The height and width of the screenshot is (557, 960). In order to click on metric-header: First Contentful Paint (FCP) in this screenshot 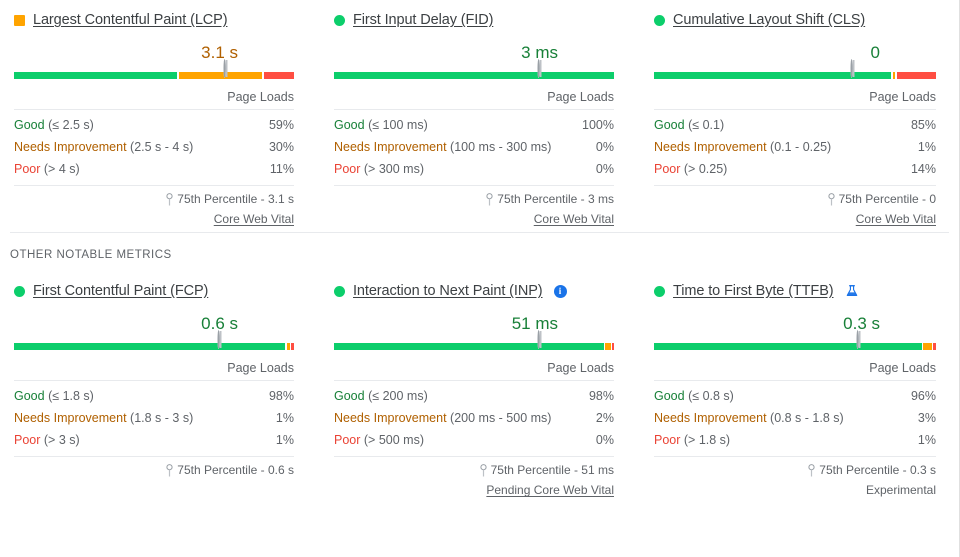, I will do `click(154, 291)`.